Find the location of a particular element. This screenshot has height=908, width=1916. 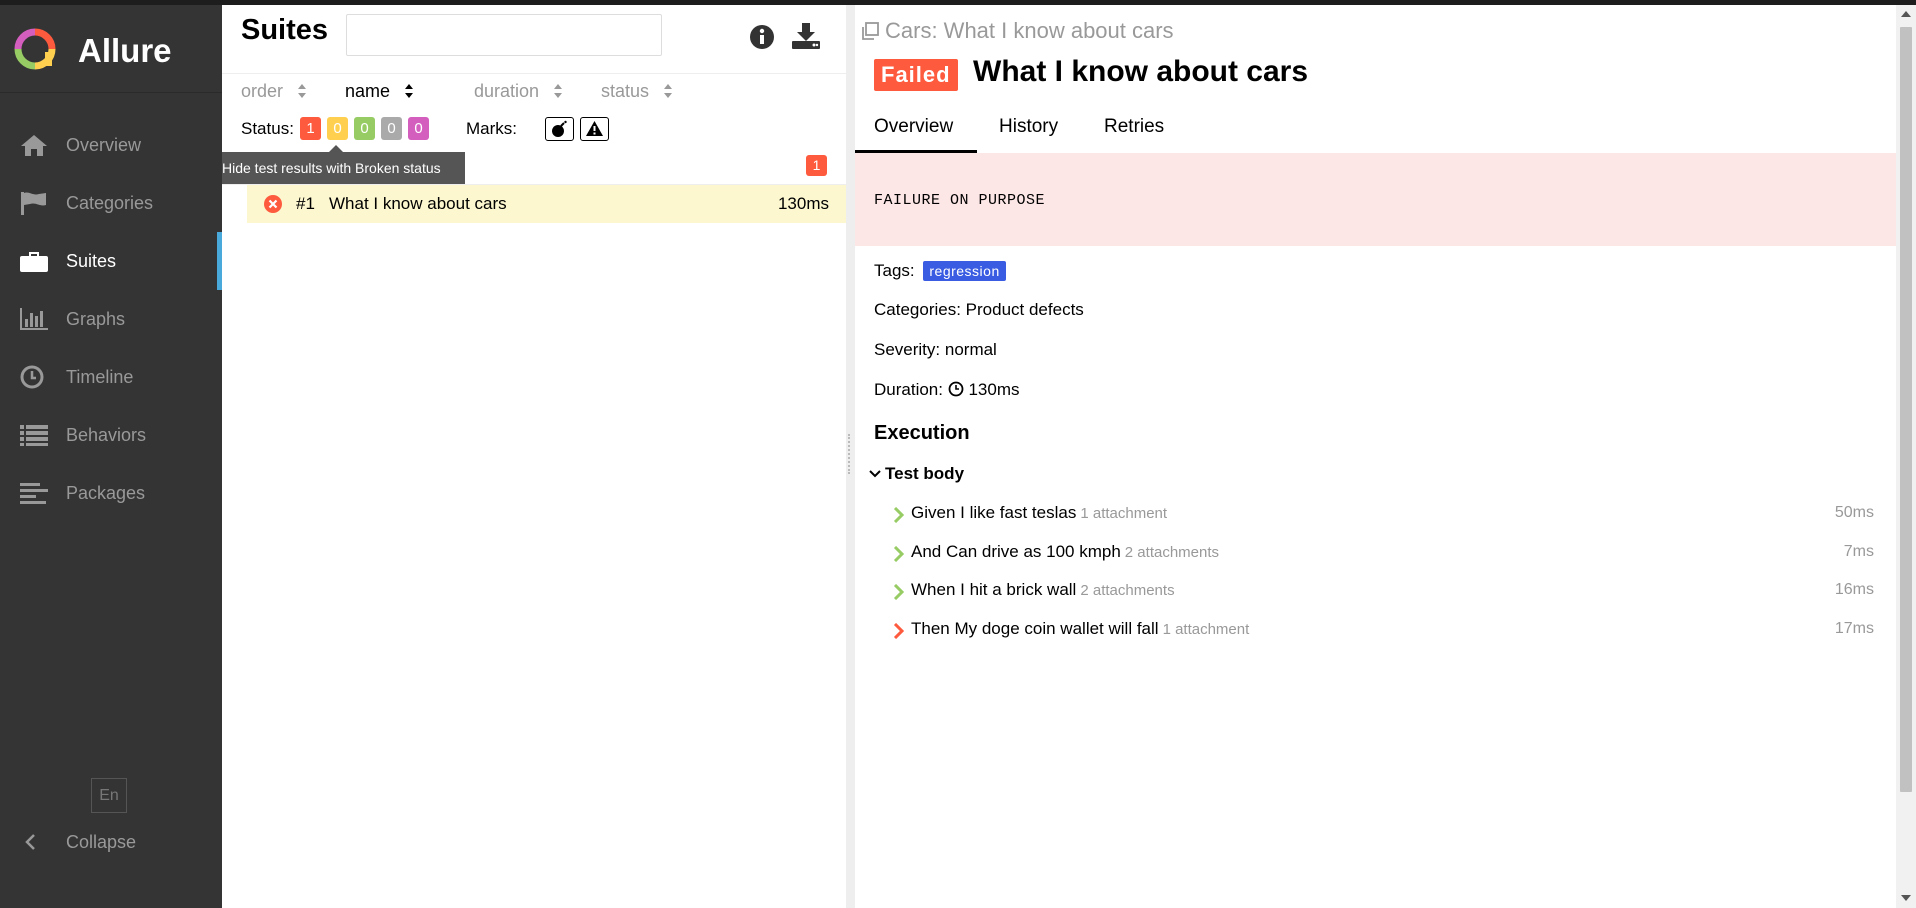

step-name: When I hit a brick wall is located at coordinates (994, 589).